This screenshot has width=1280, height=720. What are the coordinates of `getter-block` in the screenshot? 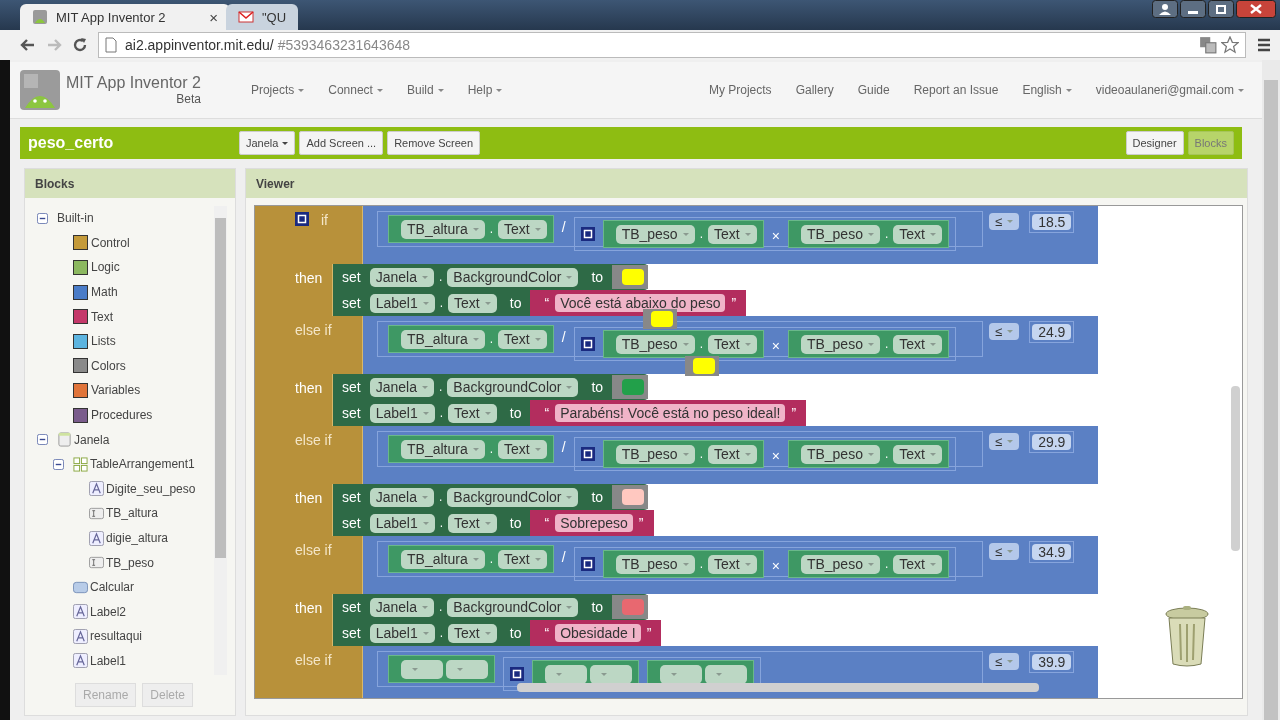 It's located at (441, 669).